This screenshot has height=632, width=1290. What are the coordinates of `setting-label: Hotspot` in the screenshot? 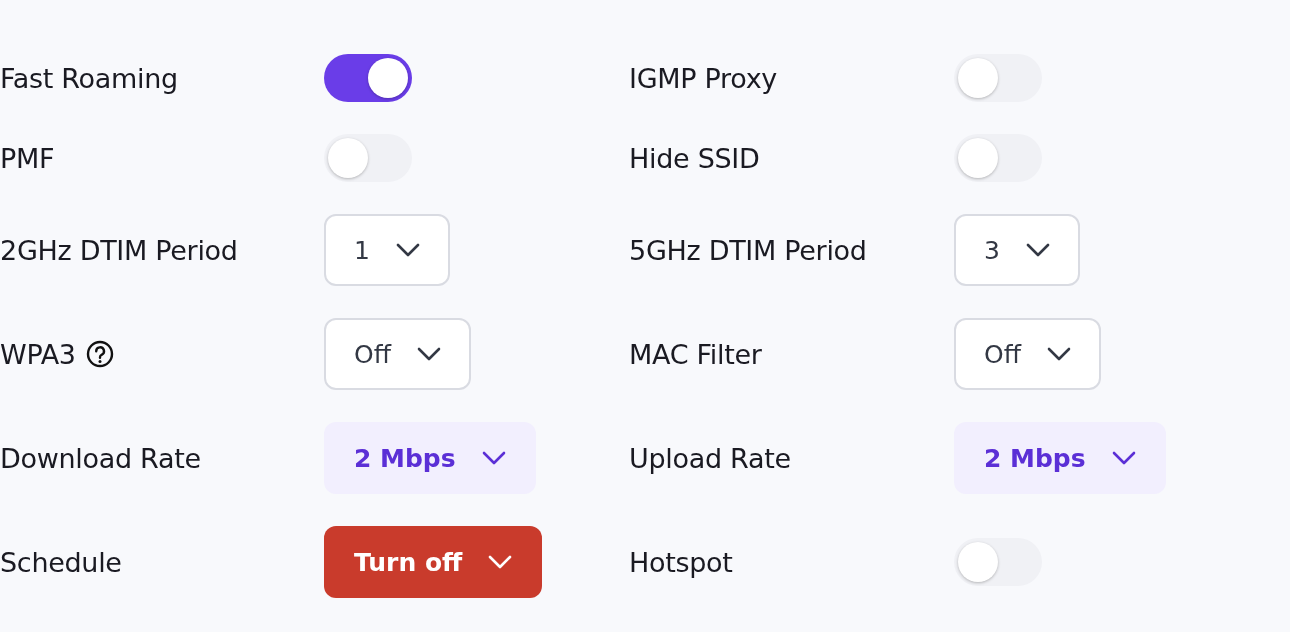 It's located at (681, 562).